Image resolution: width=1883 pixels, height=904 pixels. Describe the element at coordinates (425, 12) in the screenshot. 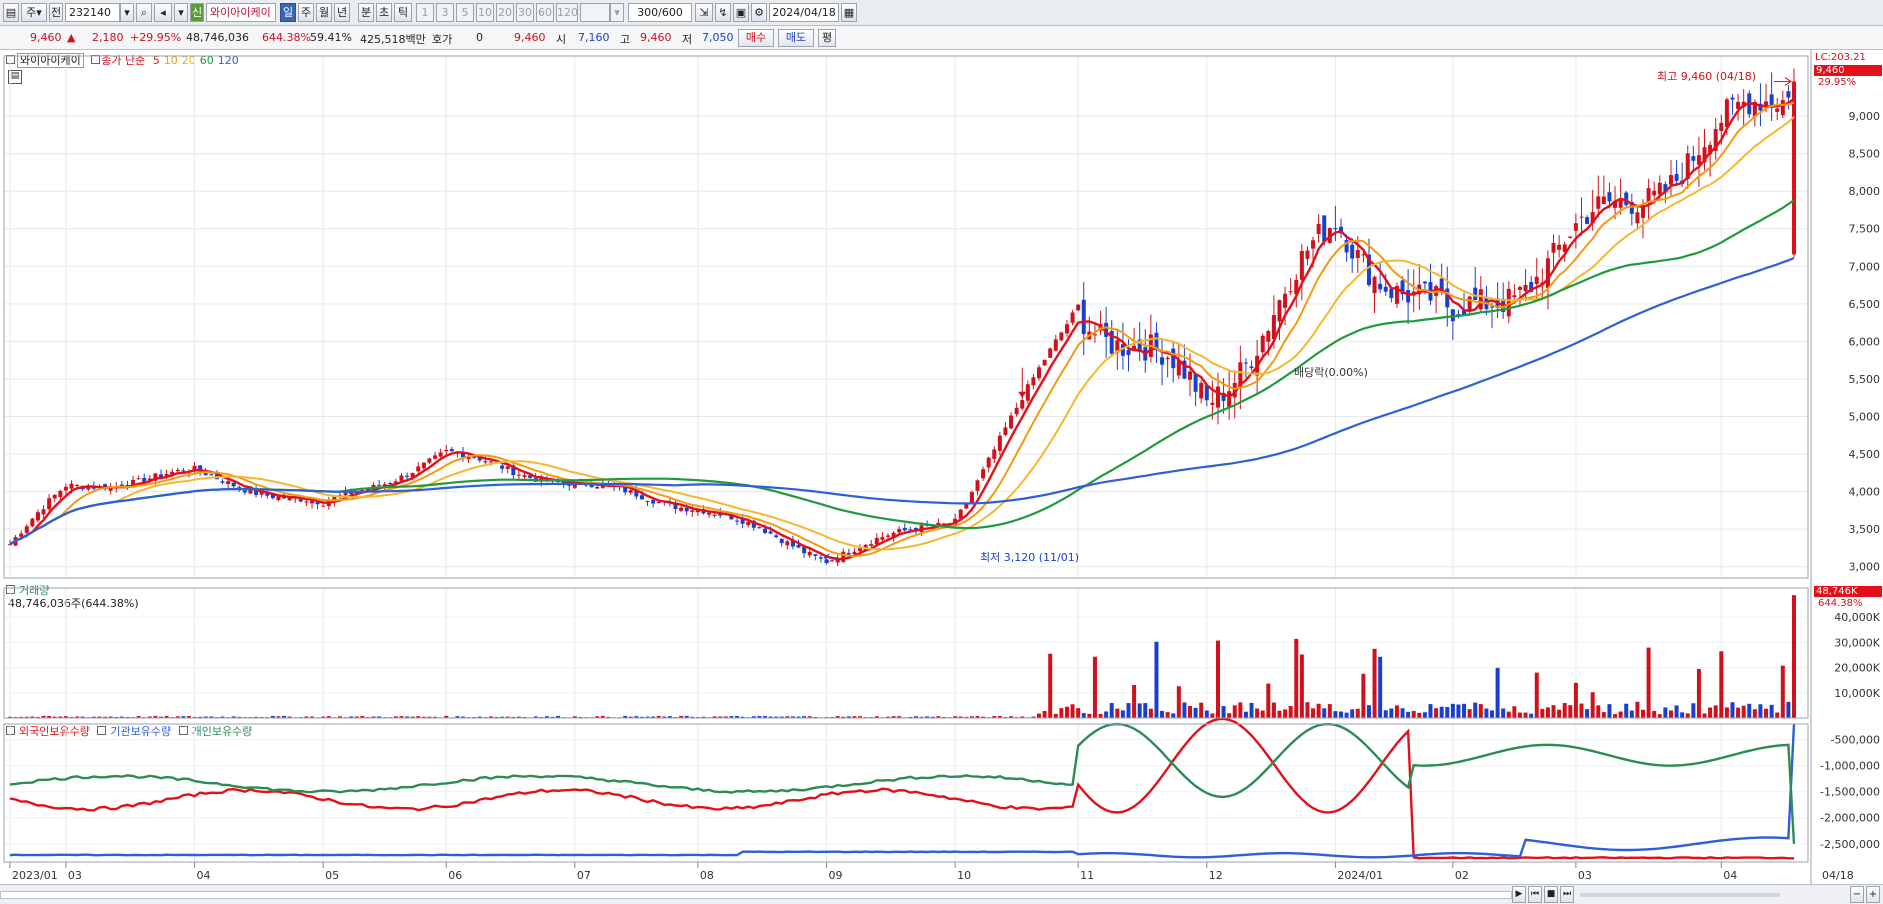

I see `interval-1: 1` at that location.